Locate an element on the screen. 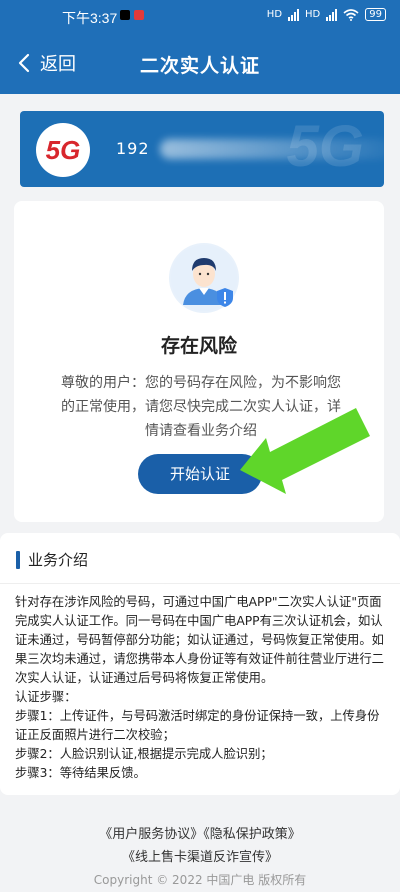 The width and height of the screenshot is (400, 892). navbar: 返回 二次实人认证 is located at coordinates (200, 63).